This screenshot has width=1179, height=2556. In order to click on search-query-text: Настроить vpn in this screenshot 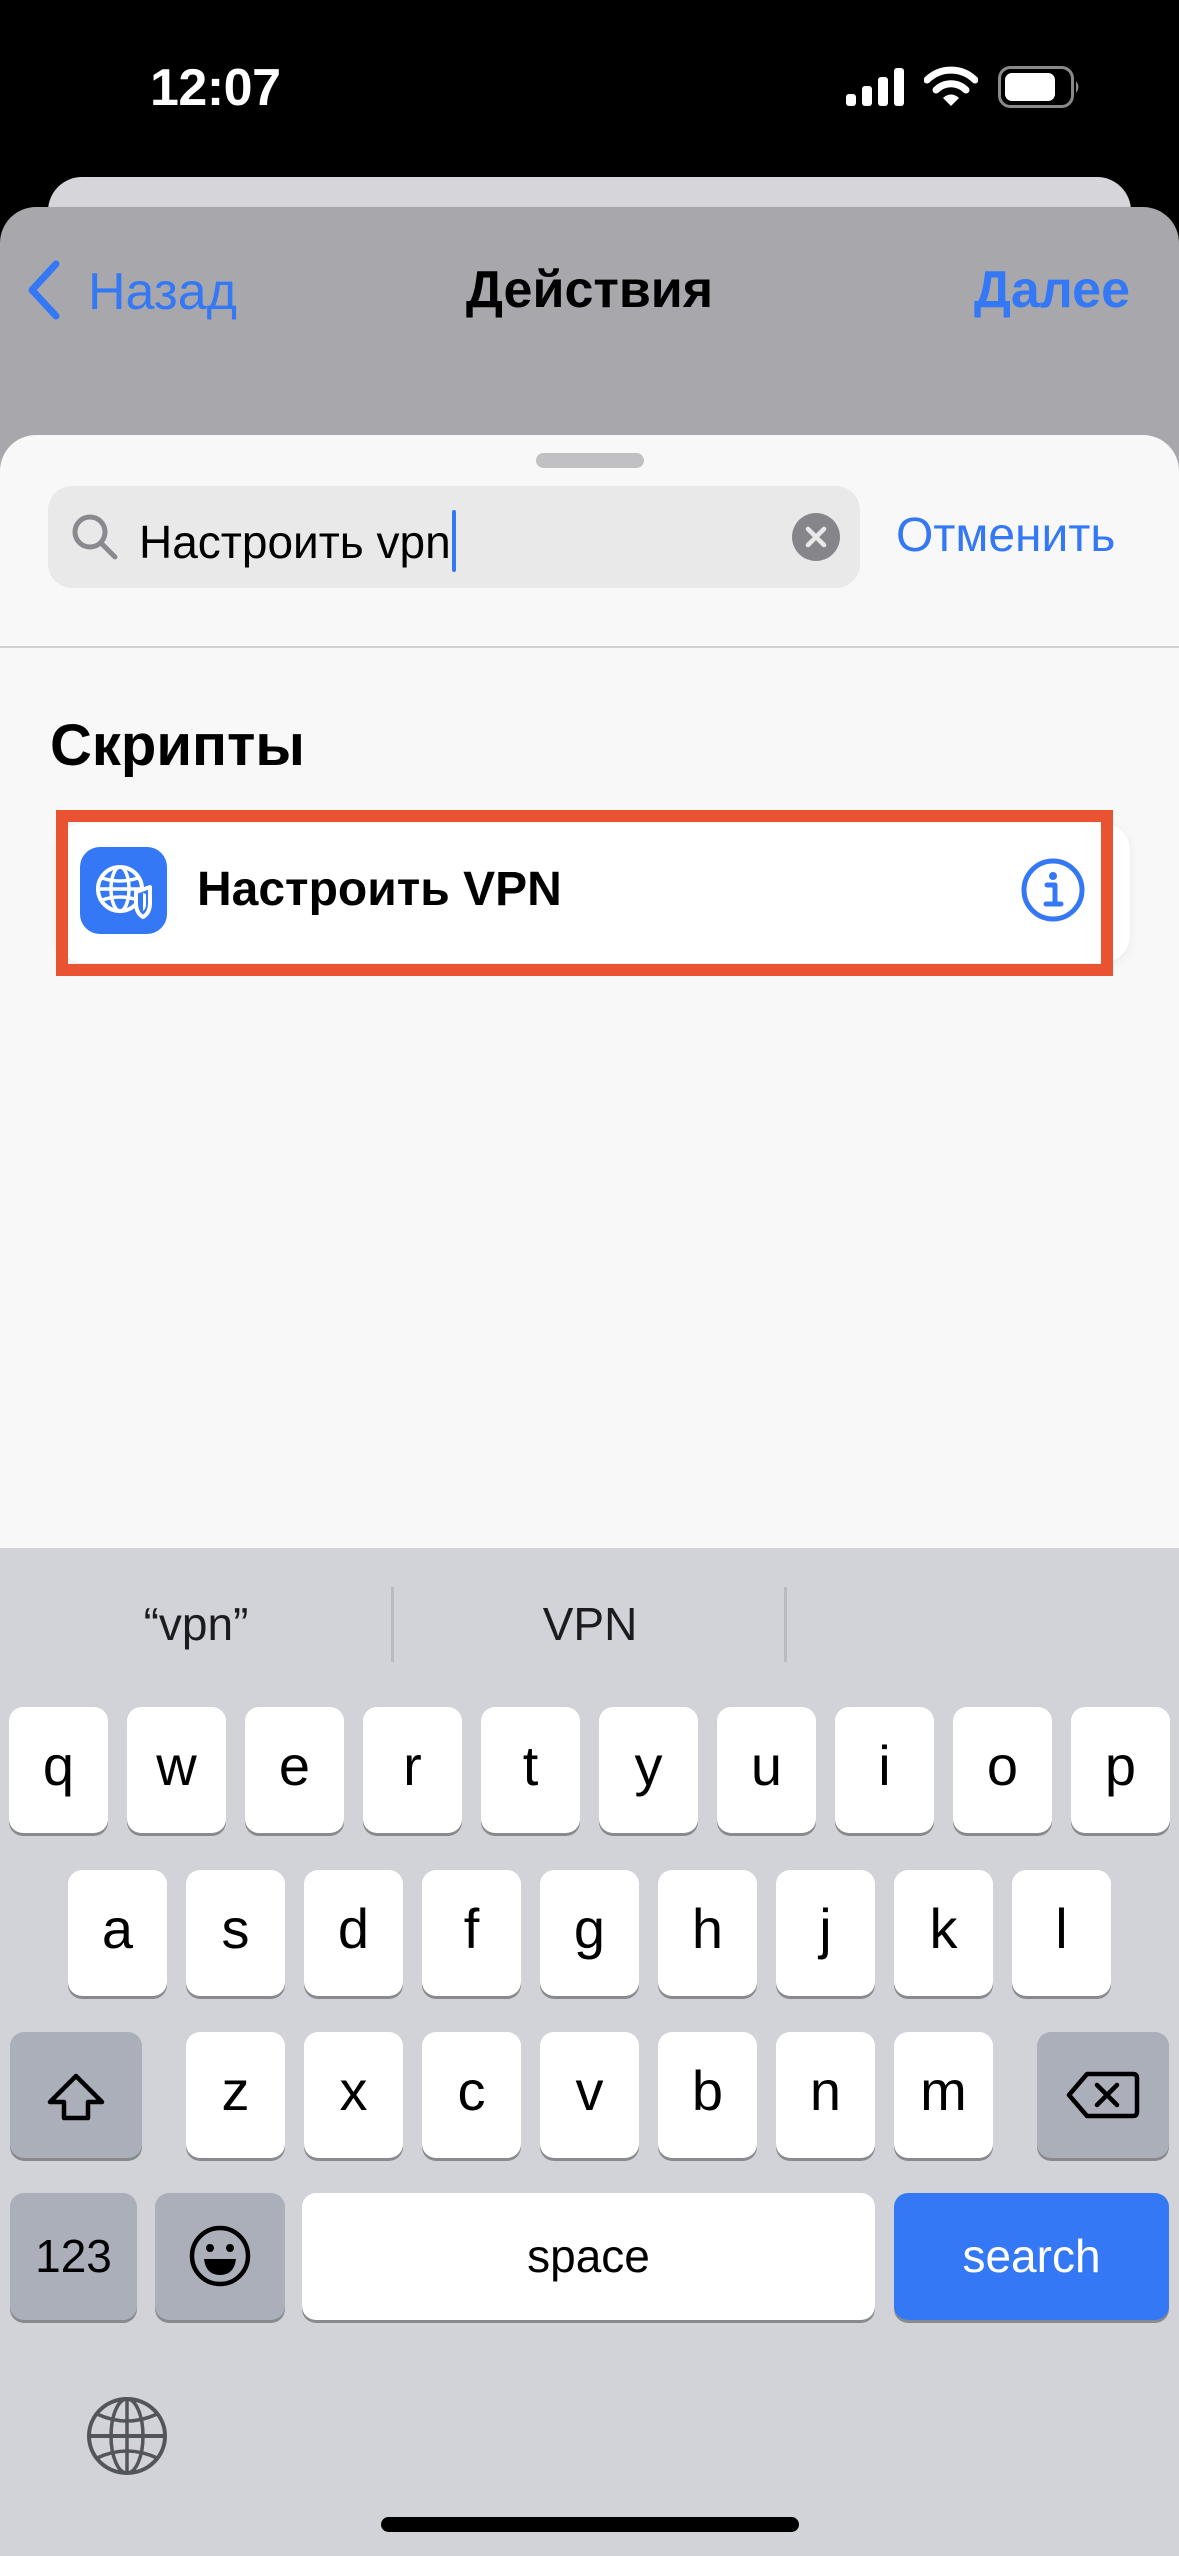, I will do `click(295, 542)`.